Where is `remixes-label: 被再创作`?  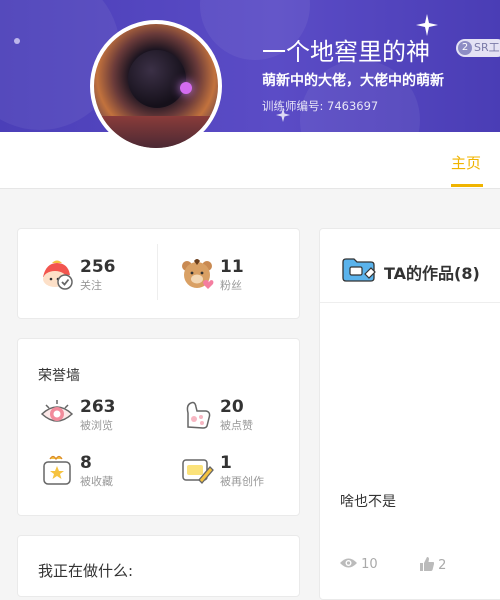 remixes-label: 被再创作 is located at coordinates (242, 481).